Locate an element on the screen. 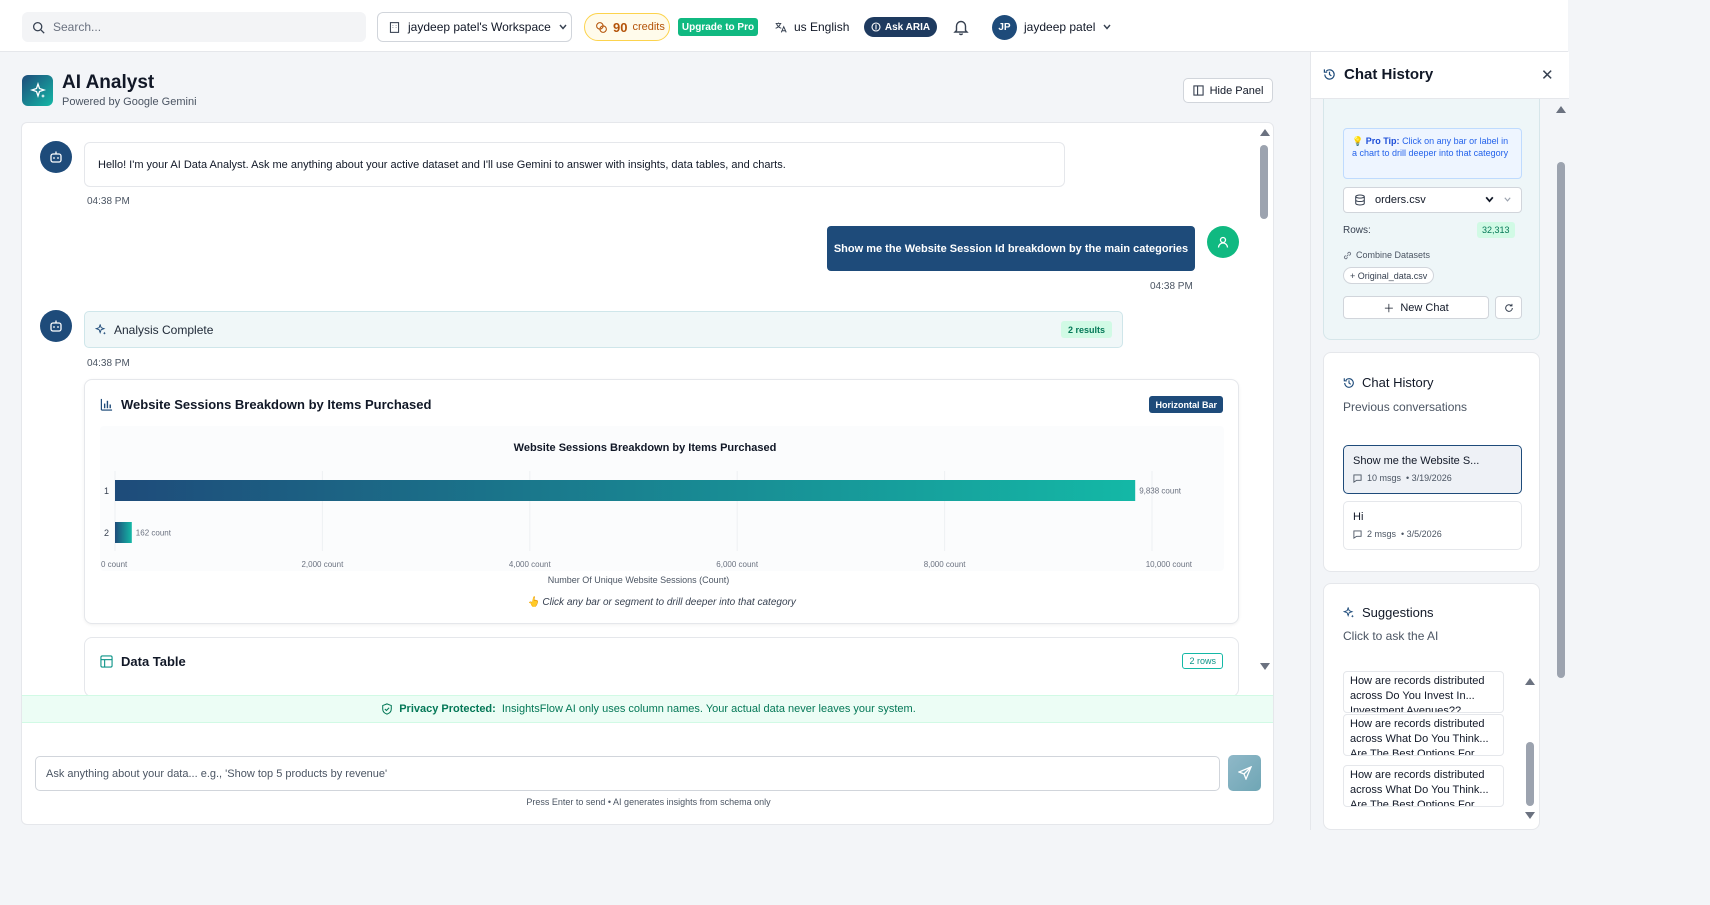 The width and height of the screenshot is (1710, 905). dataset-name: orders.csv is located at coordinates (1400, 200).